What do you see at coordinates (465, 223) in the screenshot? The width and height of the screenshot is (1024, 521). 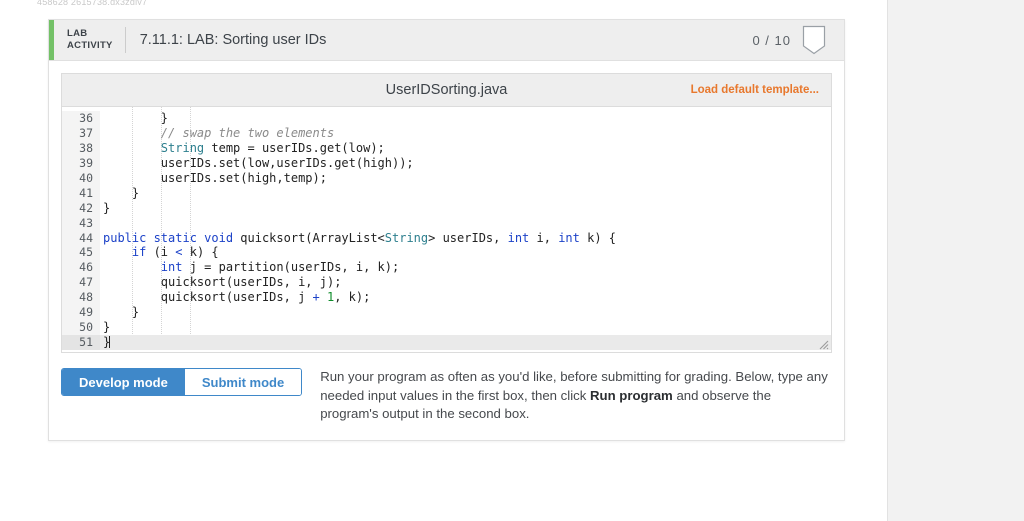 I see `code-line-text` at bounding box center [465, 223].